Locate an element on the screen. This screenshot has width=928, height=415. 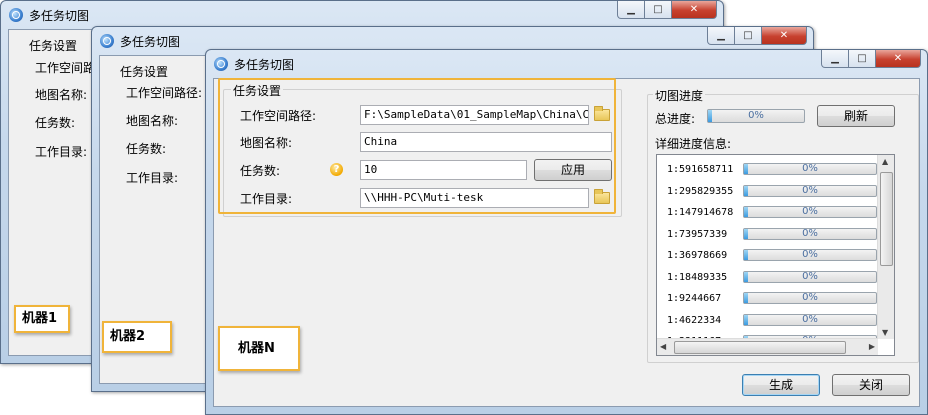
scale-label: 1:147914678 is located at coordinates (700, 212).